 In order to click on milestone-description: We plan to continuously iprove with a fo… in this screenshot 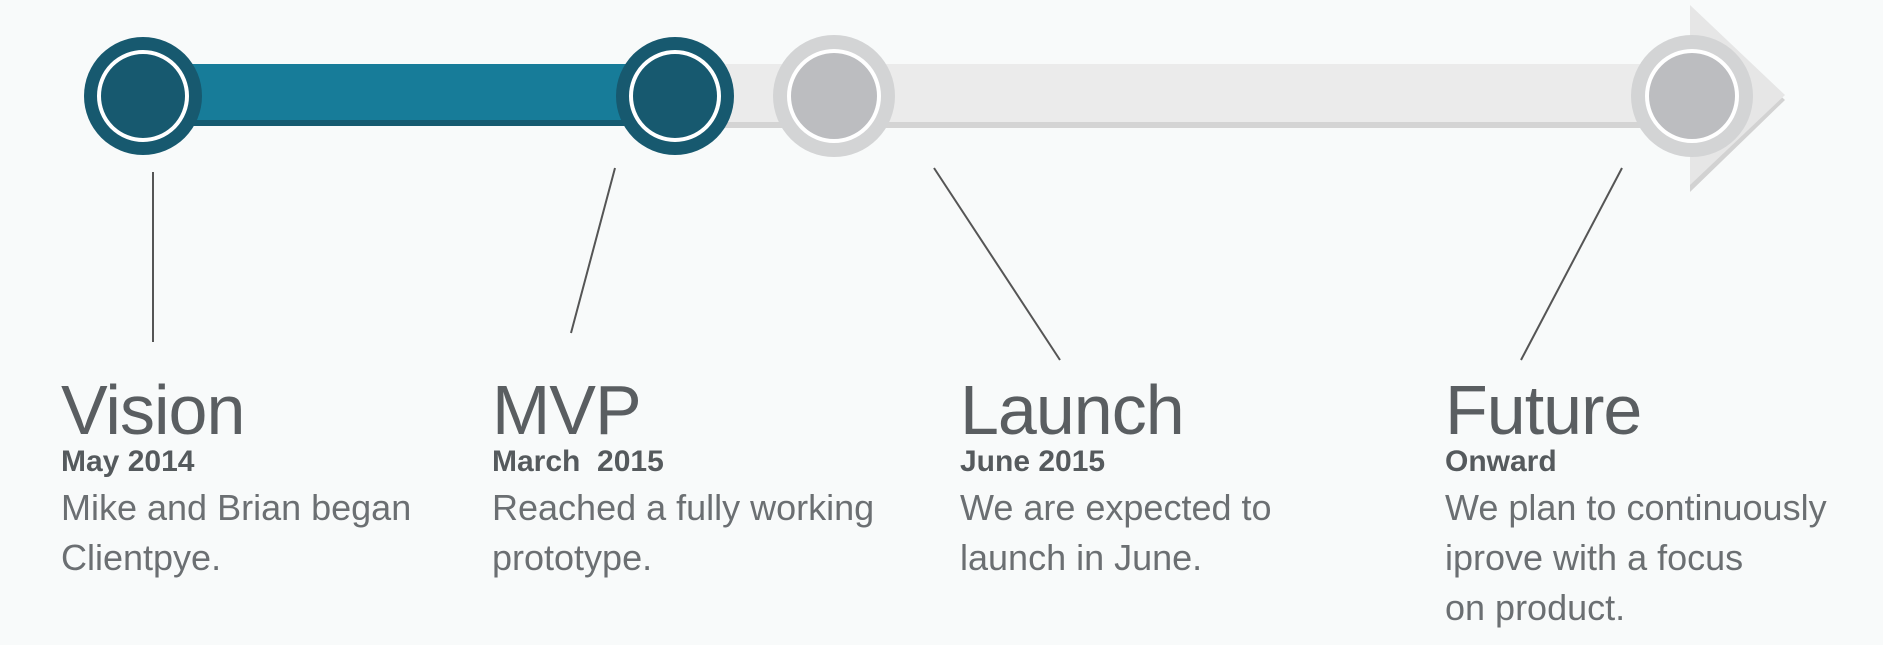, I will do `click(1636, 557)`.